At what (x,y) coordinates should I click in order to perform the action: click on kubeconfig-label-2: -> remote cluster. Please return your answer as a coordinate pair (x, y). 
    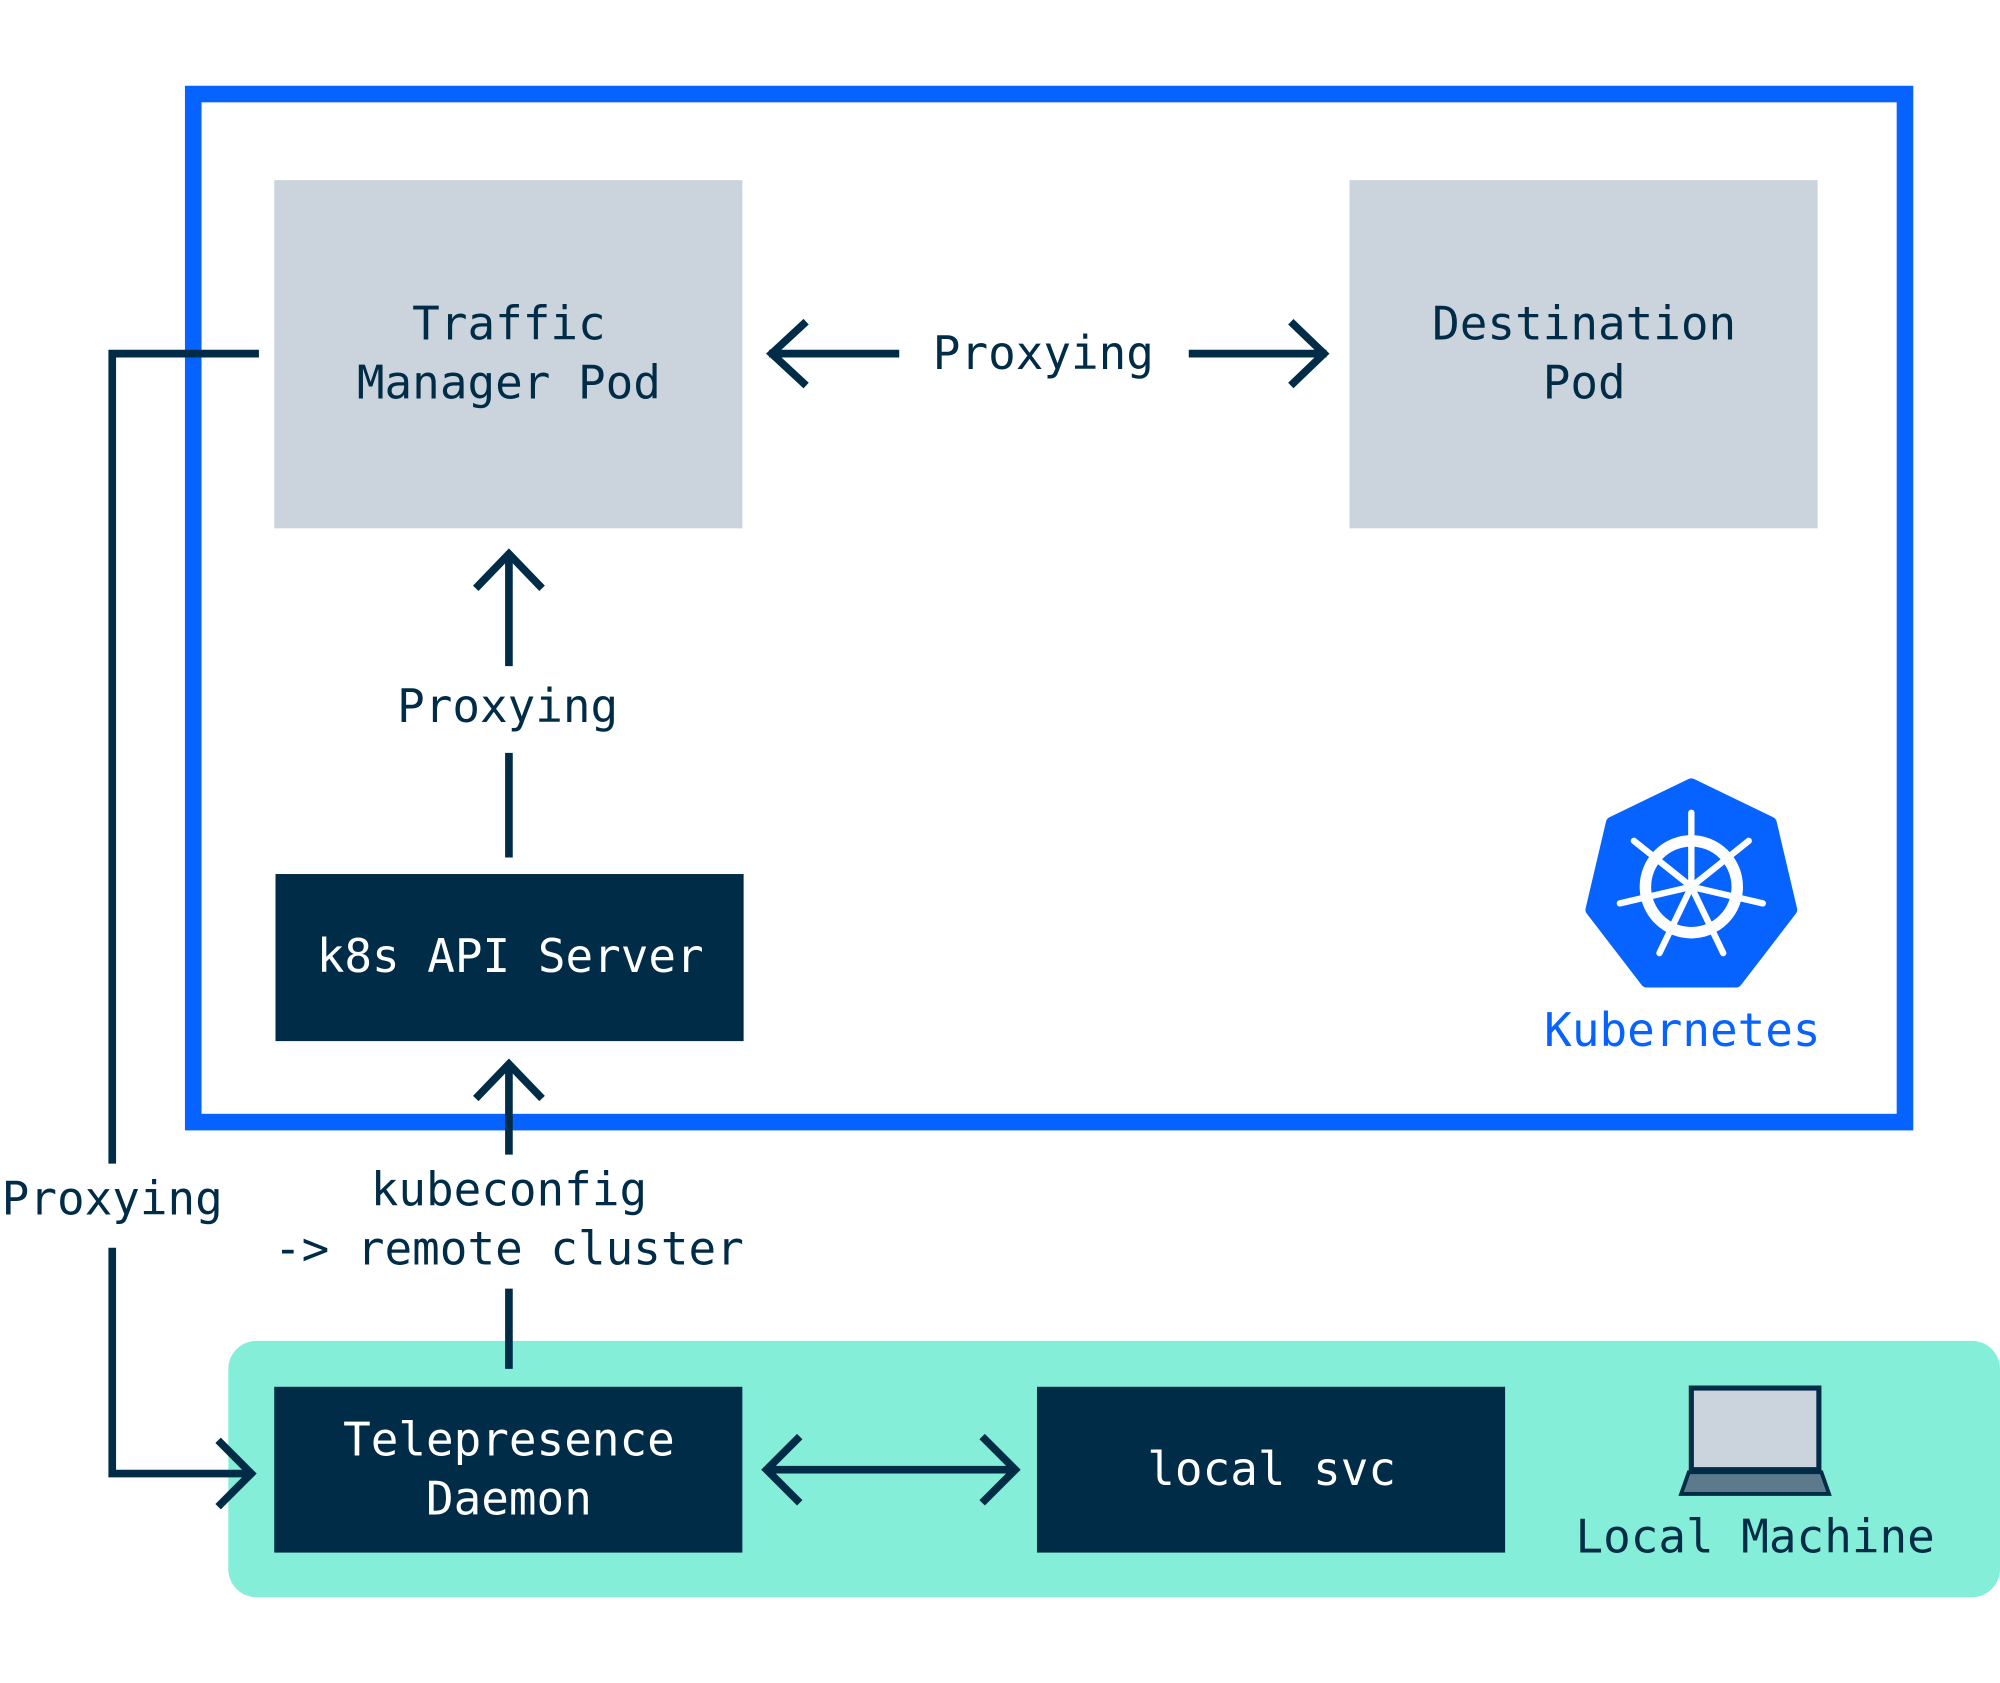
    Looking at the image, I should click on (509, 1248).